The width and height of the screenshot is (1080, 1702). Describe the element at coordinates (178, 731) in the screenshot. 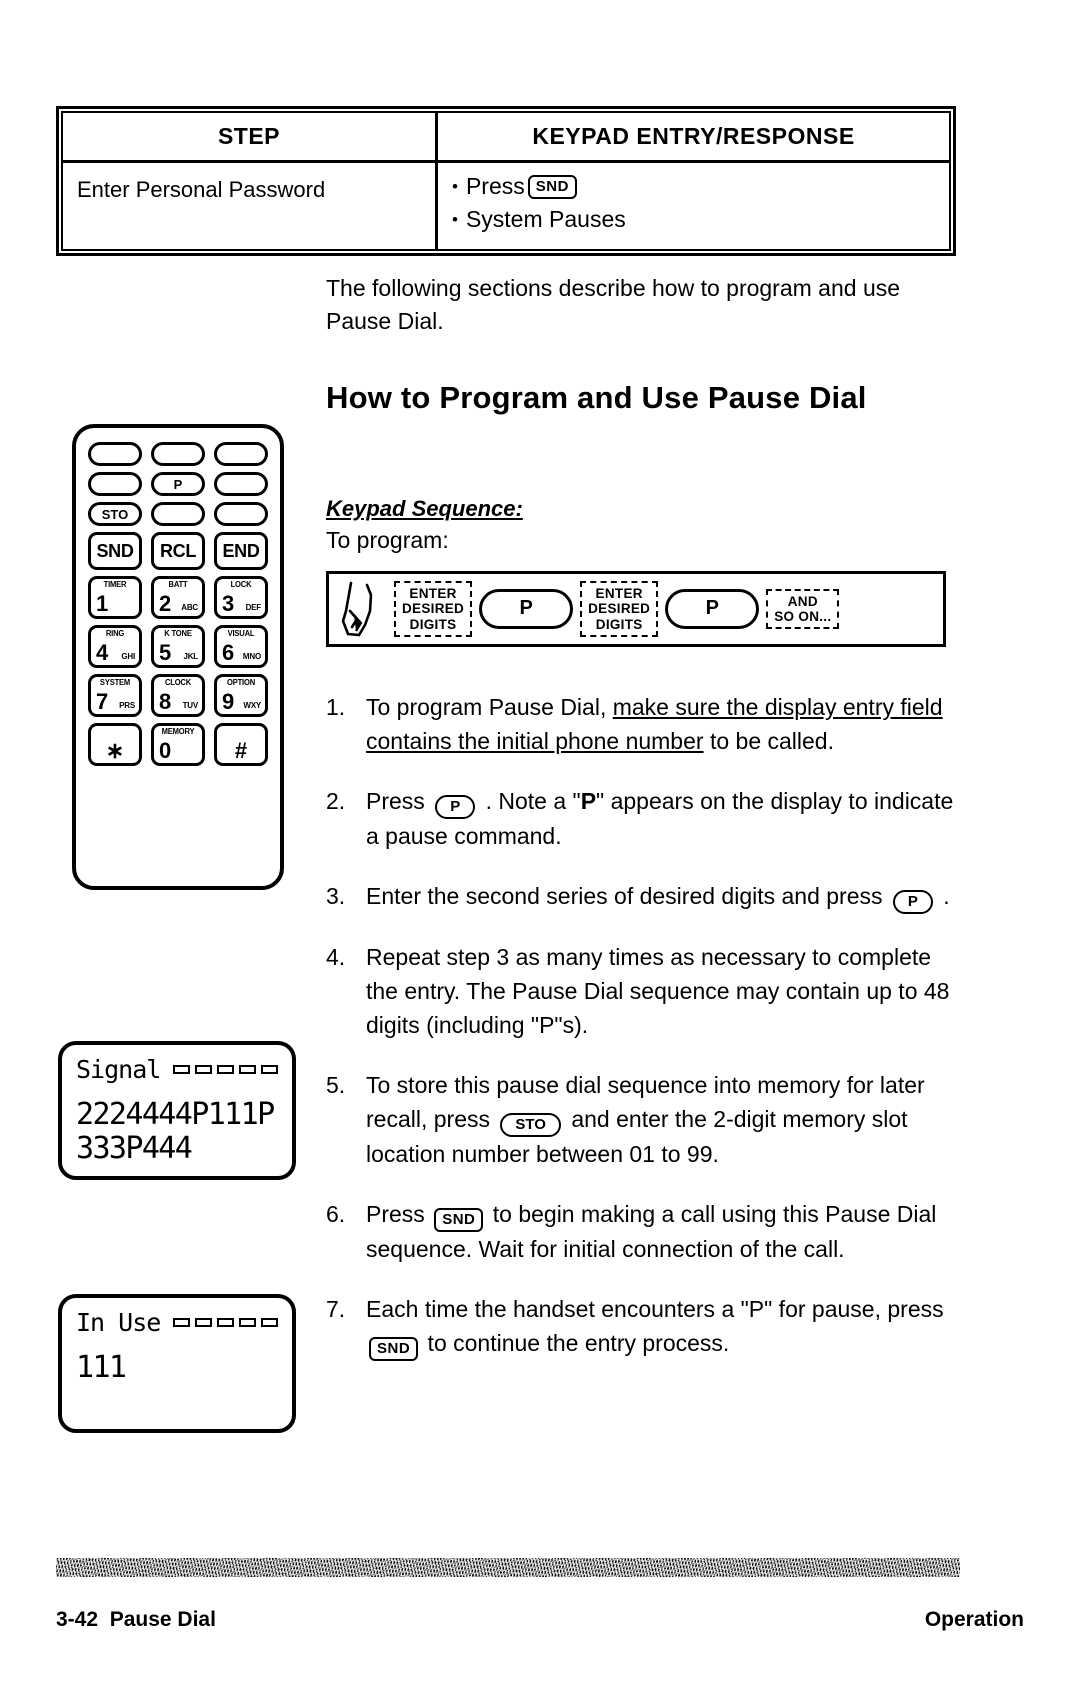

I see `handset-key-function-label: MEMORY` at that location.